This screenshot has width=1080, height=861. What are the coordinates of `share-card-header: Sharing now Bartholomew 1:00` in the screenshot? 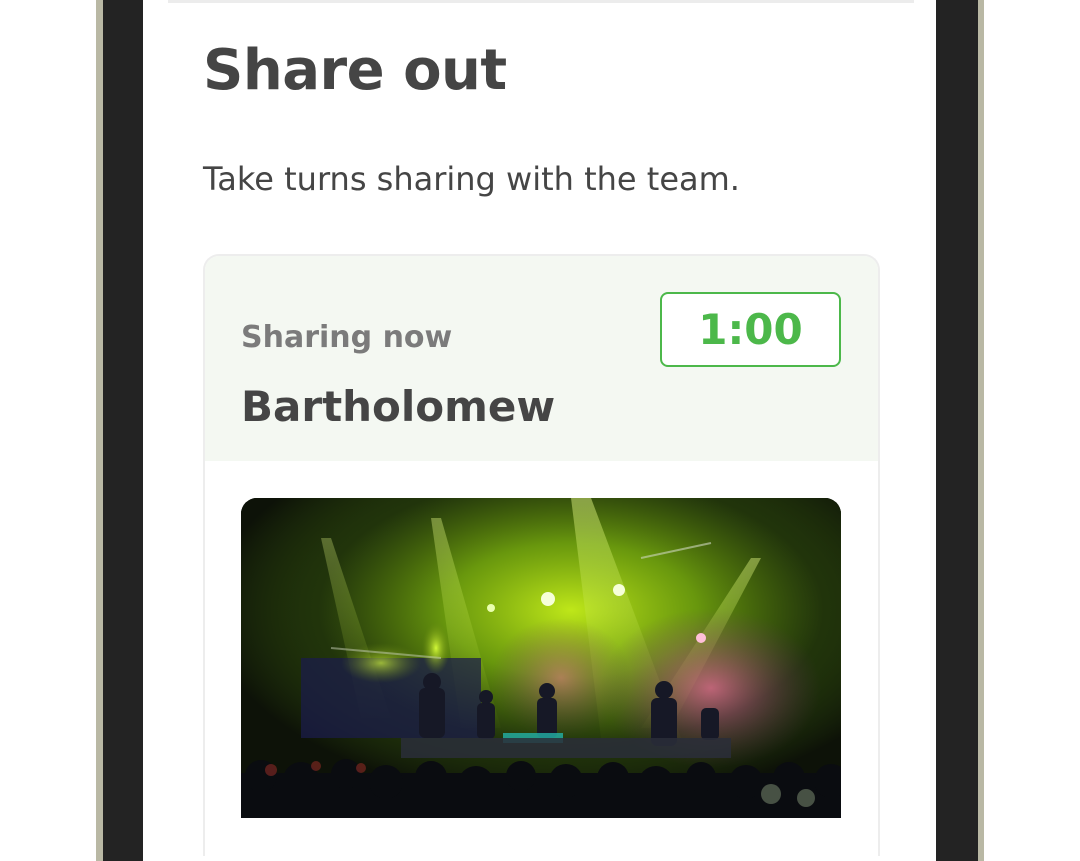 It's located at (541, 358).